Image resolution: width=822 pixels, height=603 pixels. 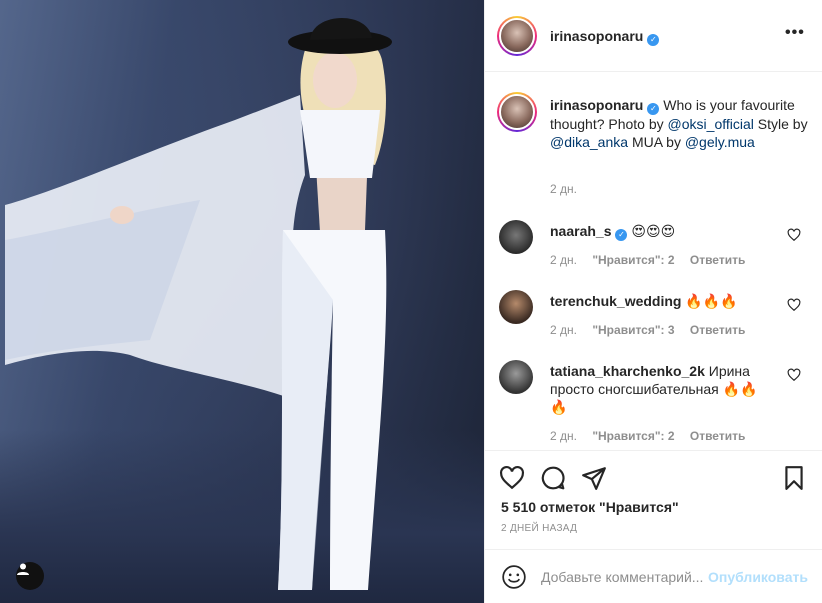 What do you see at coordinates (590, 507) in the screenshot?
I see `likes-count: 5 510 отметок "Нравится"` at bounding box center [590, 507].